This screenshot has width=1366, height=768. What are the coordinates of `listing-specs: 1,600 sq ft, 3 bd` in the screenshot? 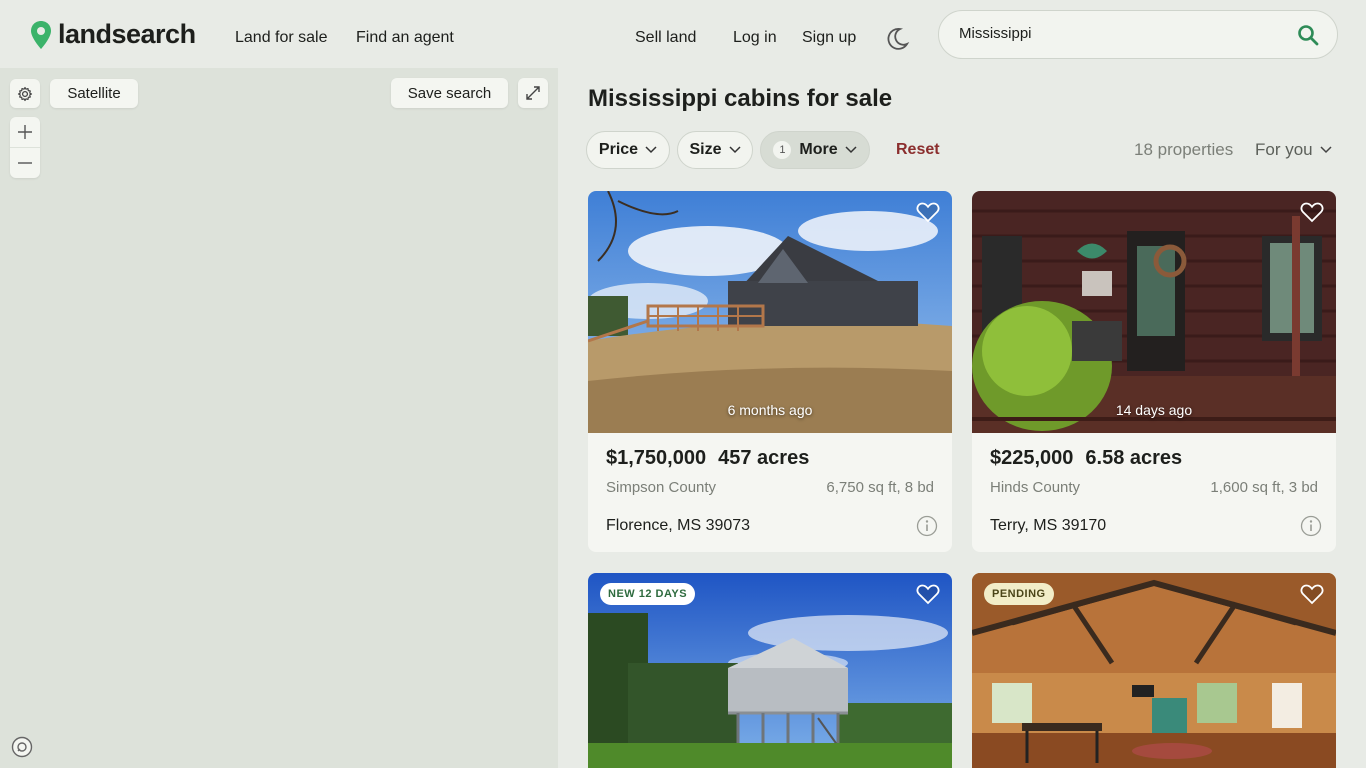 It's located at (1264, 487).